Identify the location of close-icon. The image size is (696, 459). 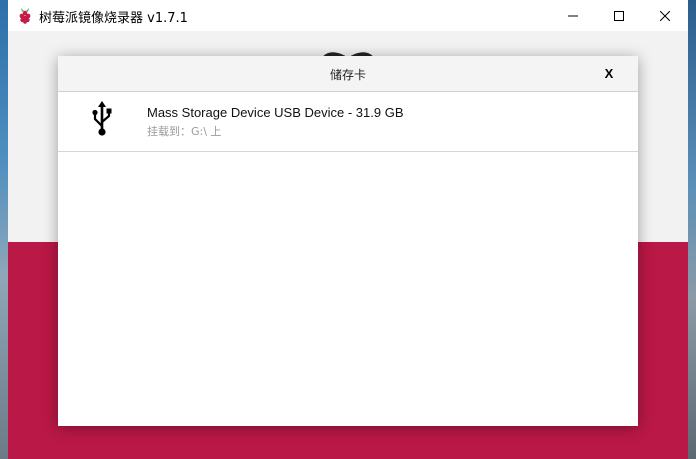
(665, 15).